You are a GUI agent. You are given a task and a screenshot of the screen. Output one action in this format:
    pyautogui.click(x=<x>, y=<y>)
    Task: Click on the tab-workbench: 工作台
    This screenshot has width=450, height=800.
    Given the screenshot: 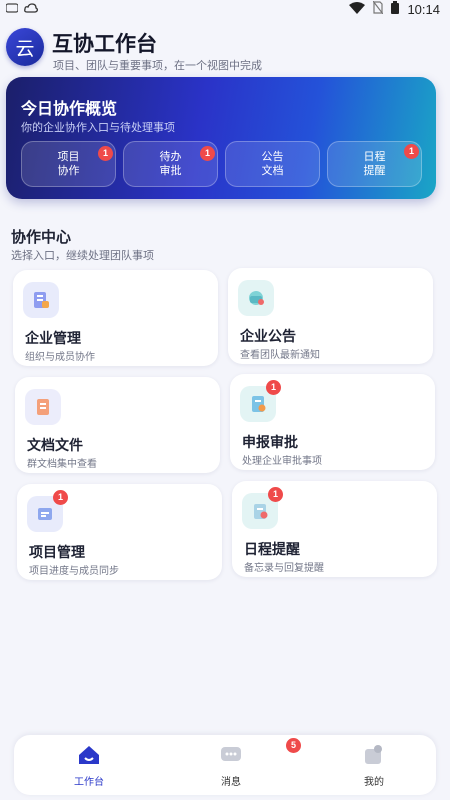 What is the action you would take?
    pyautogui.click(x=89, y=765)
    